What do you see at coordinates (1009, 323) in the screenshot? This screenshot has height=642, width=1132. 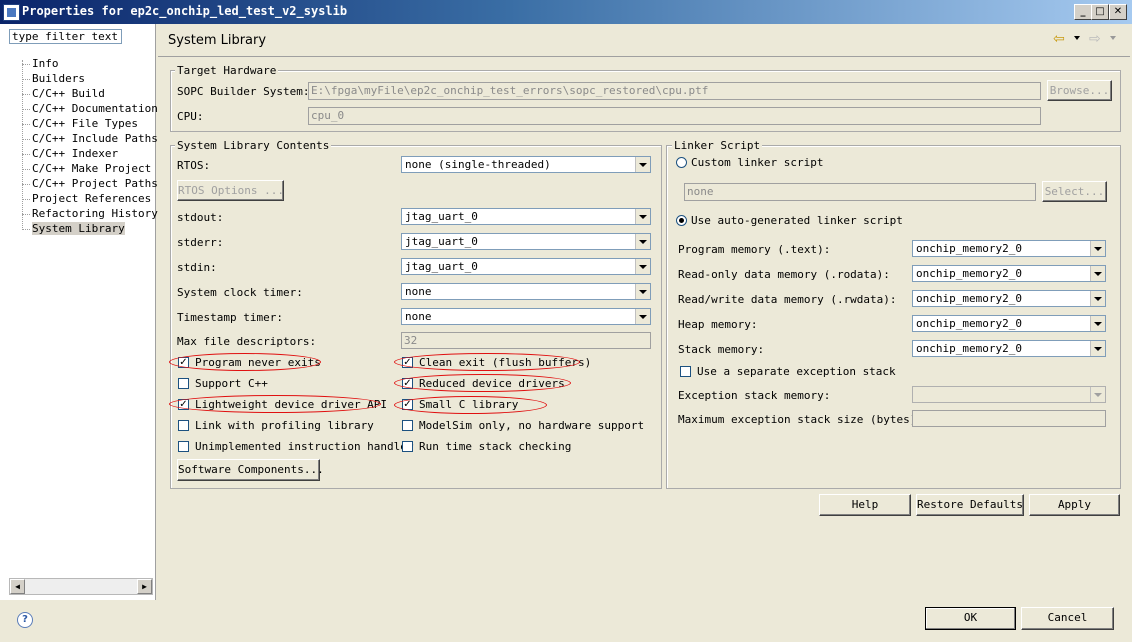 I see `heap-memory-select: onchip_memory2_0` at bounding box center [1009, 323].